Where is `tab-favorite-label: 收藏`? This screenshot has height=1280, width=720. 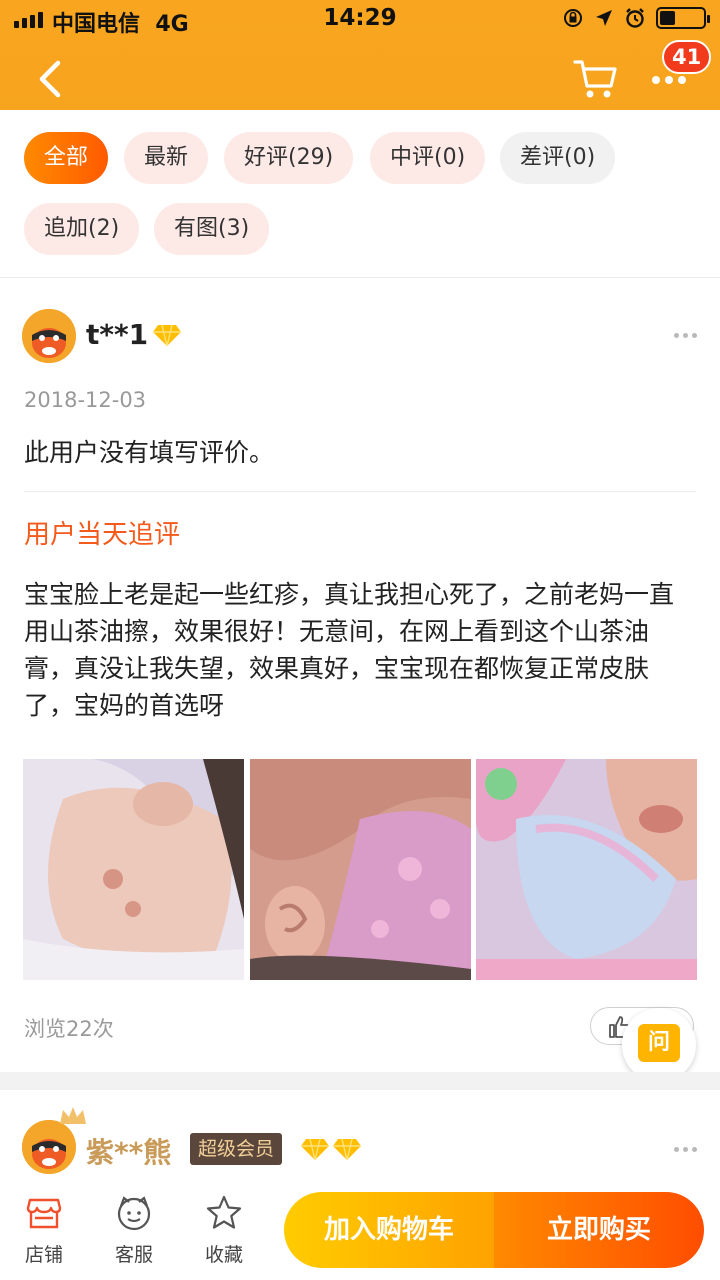
tab-favorite-label: 收藏 is located at coordinates (223, 1255).